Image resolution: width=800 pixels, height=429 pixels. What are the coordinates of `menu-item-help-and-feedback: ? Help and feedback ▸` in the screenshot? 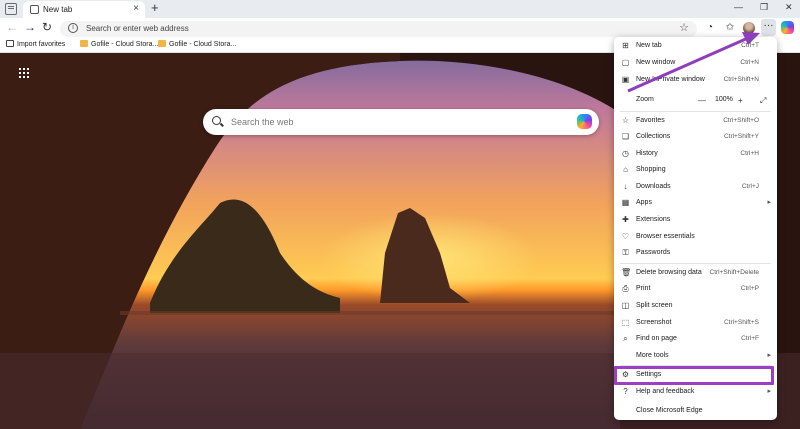 It's located at (695, 392).